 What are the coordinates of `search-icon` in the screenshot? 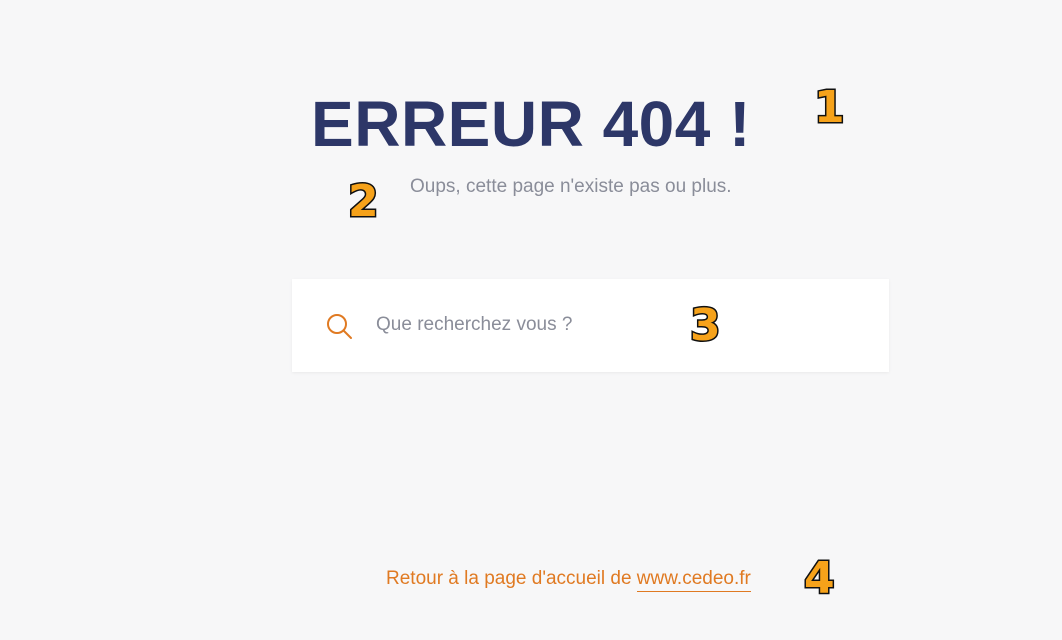 It's located at (339, 326).